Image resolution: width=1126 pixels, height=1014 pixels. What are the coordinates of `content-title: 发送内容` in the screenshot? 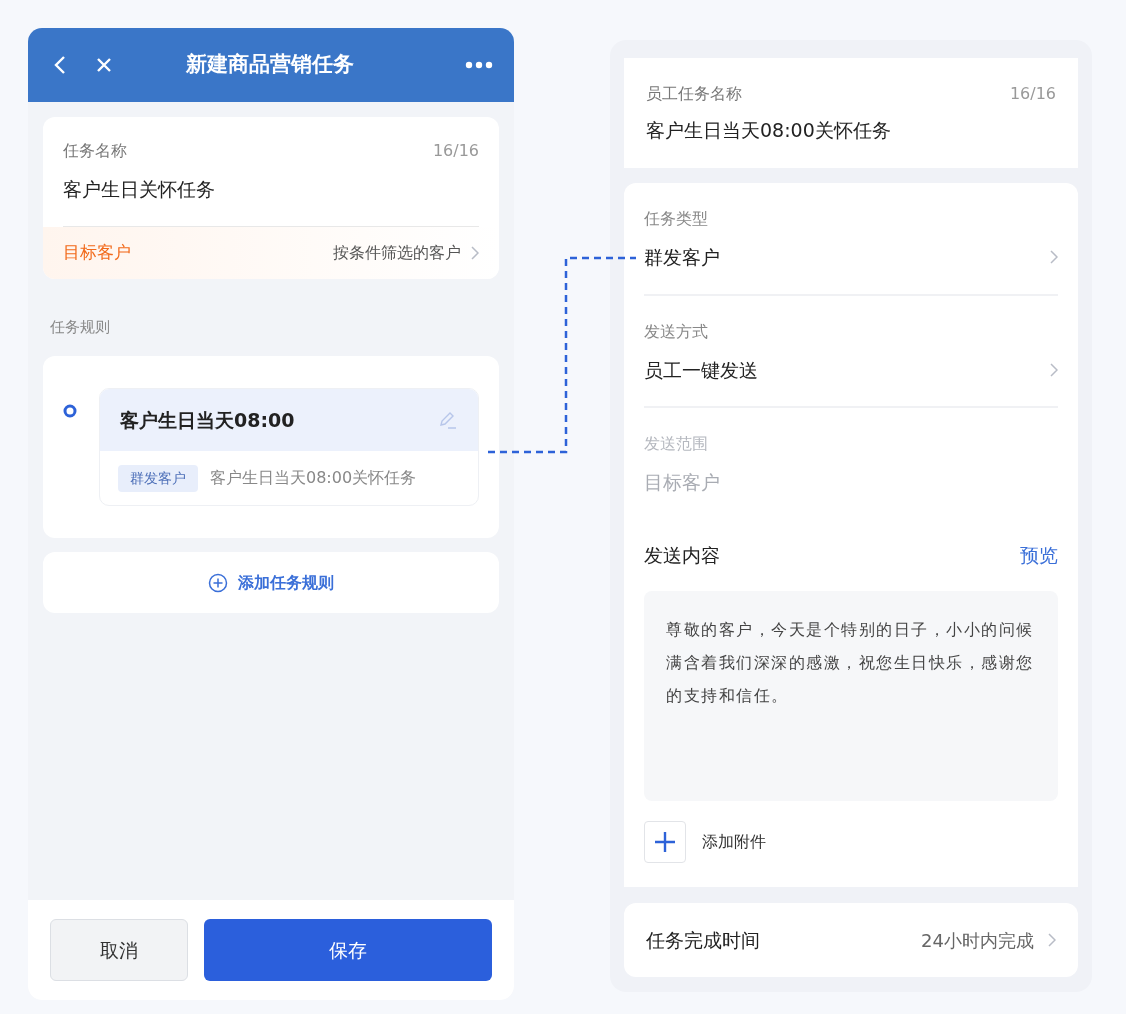 It's located at (682, 555).